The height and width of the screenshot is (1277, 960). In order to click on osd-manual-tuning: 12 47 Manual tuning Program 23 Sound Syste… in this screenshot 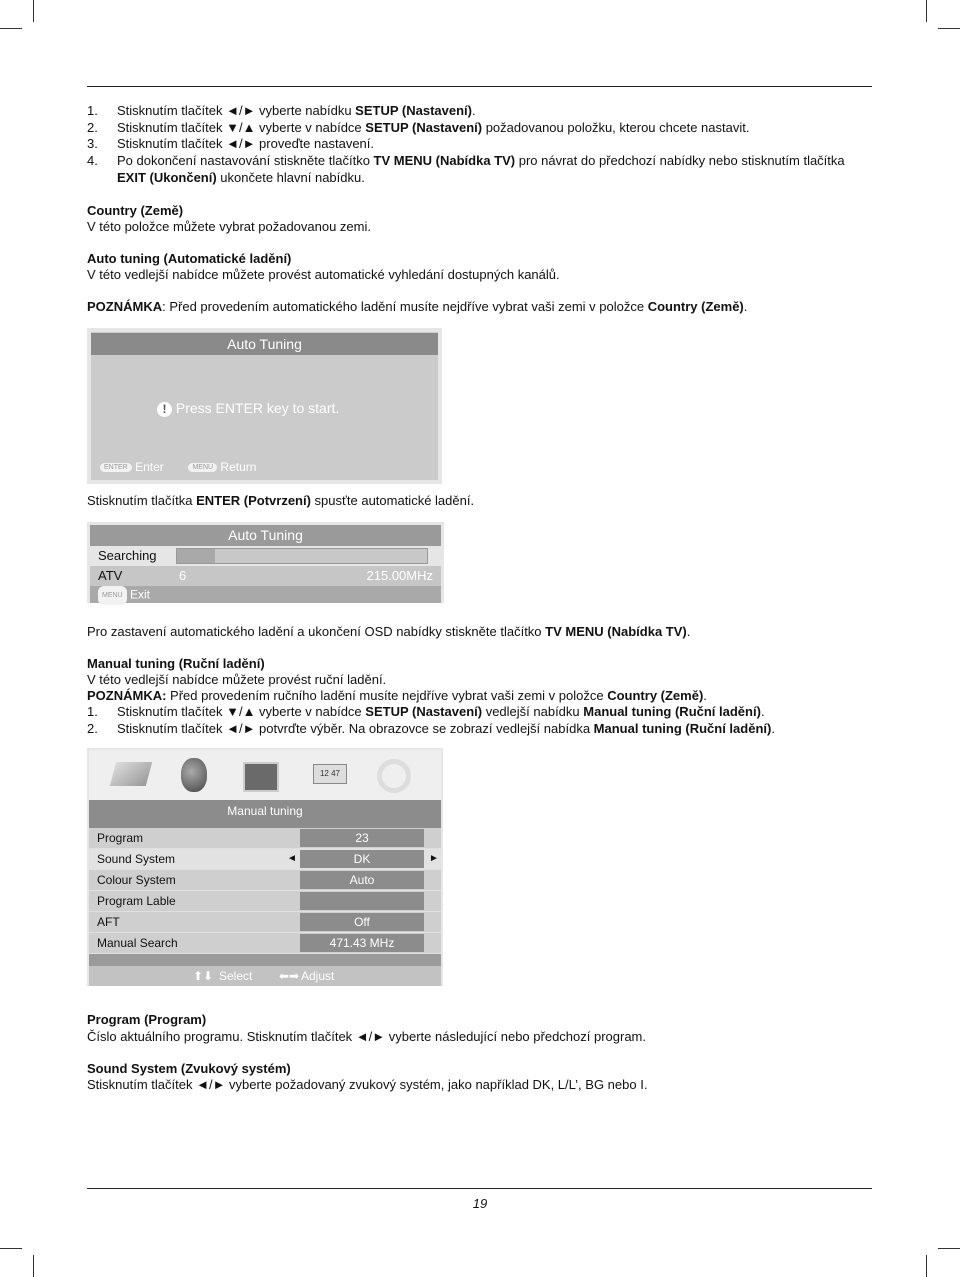, I will do `click(265, 867)`.